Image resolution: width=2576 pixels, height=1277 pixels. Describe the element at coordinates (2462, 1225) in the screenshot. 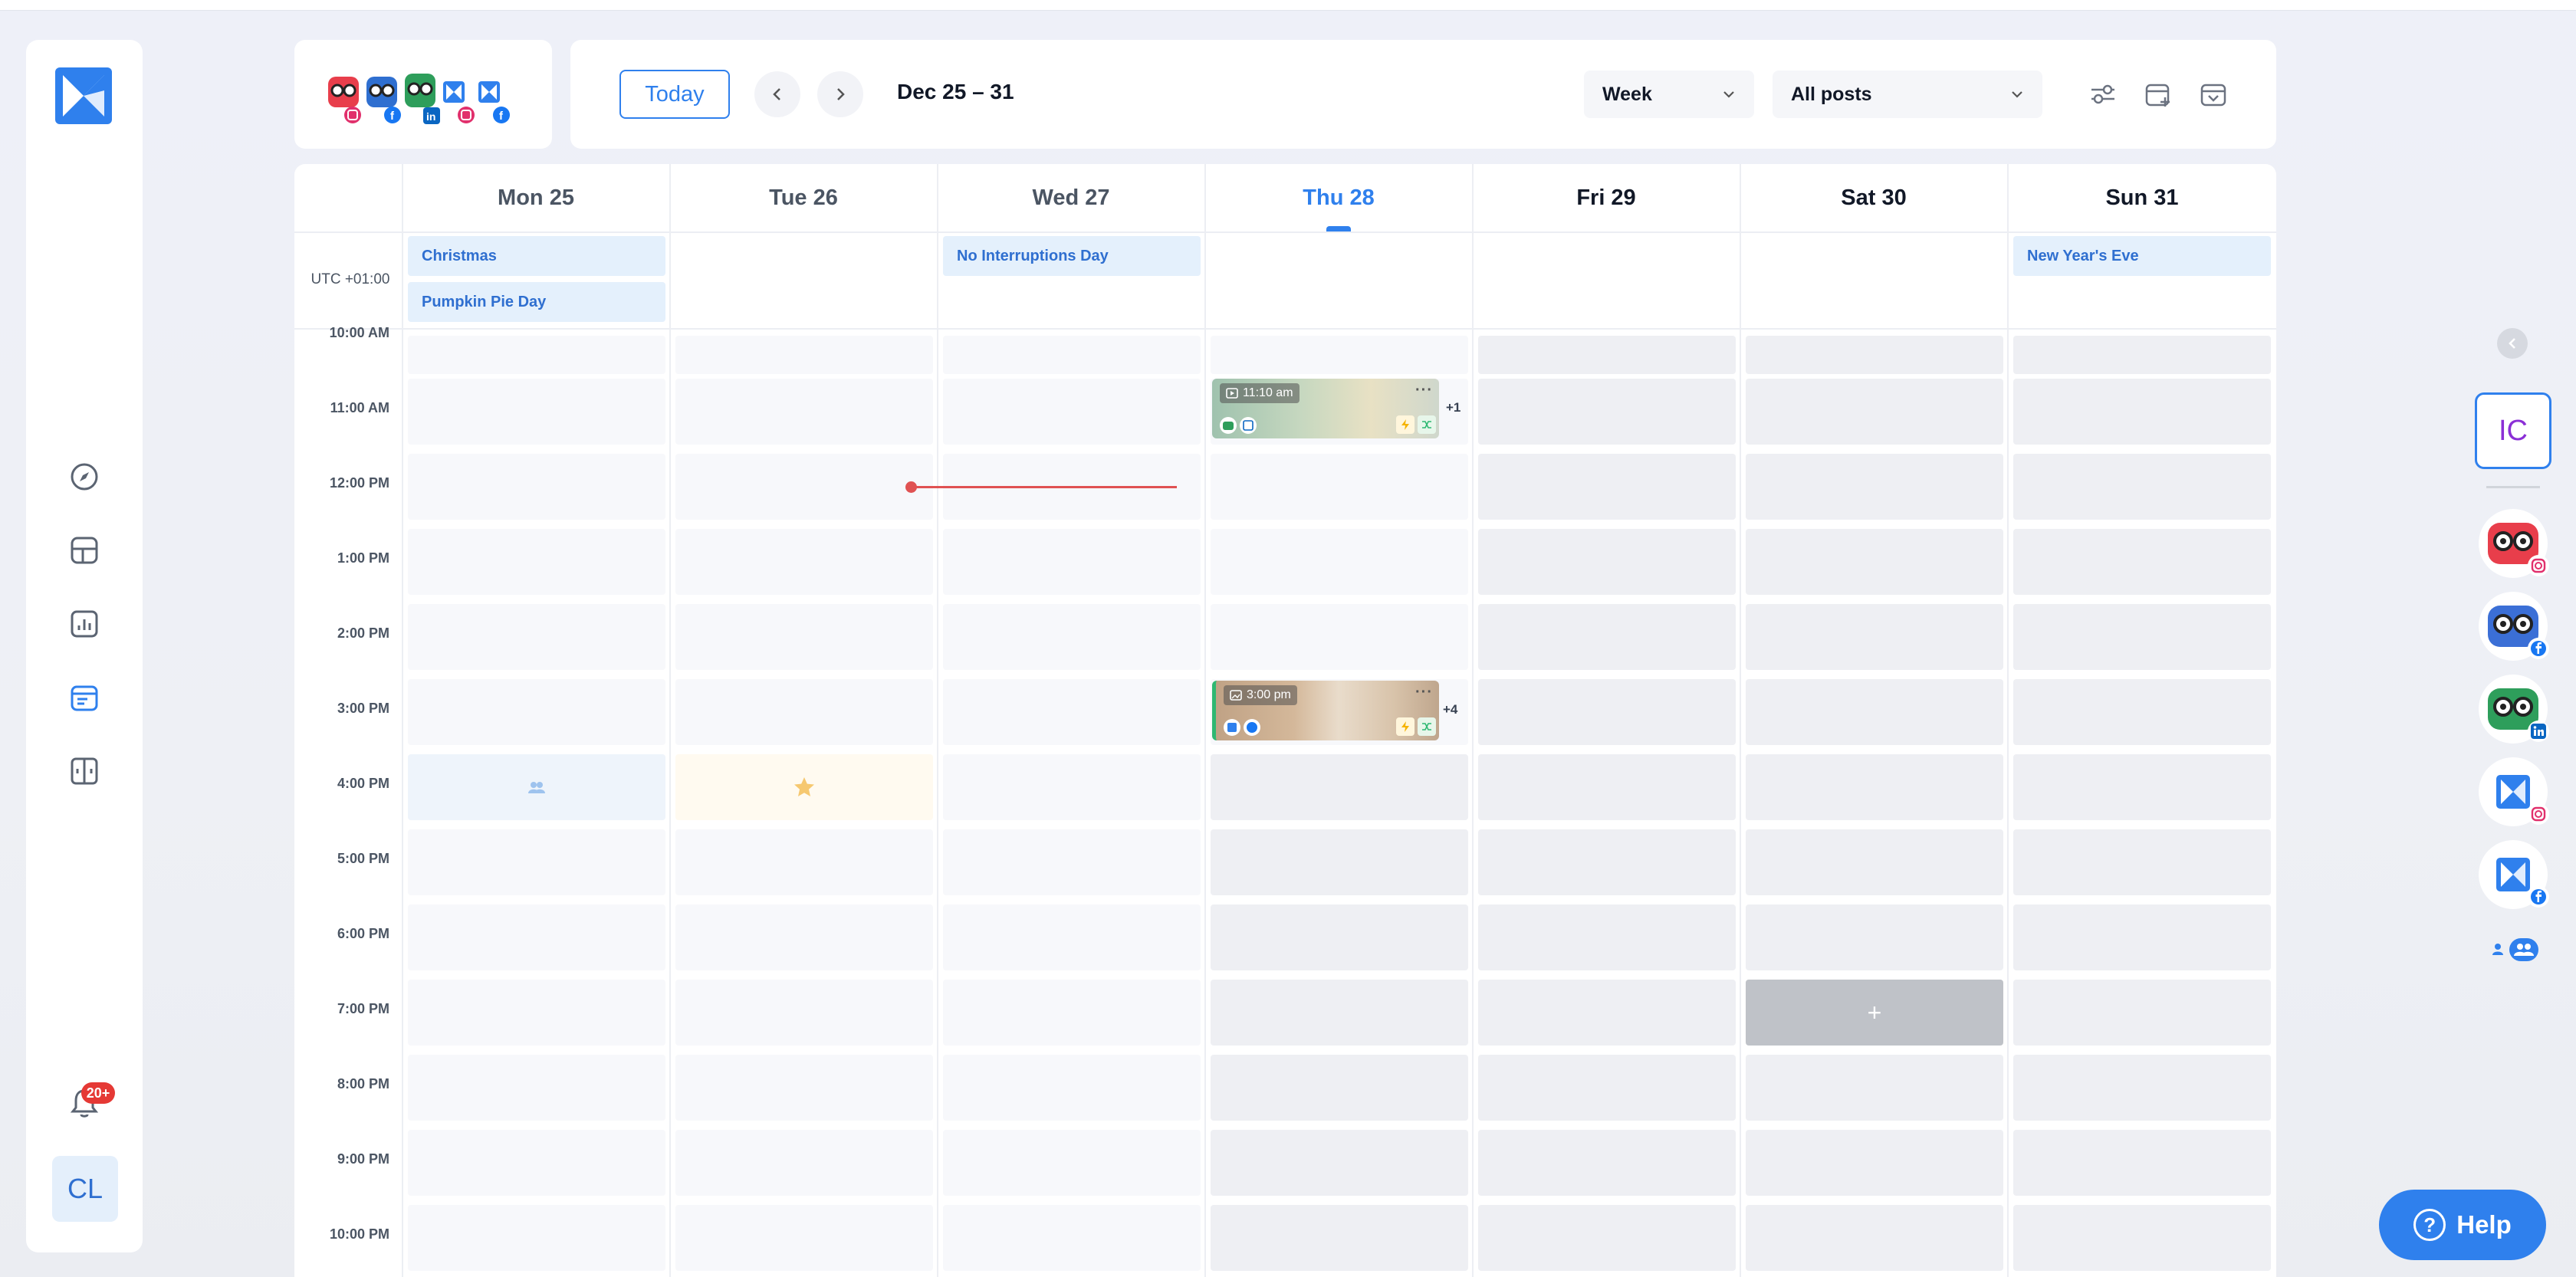

I see `help-button: ? Help` at that location.